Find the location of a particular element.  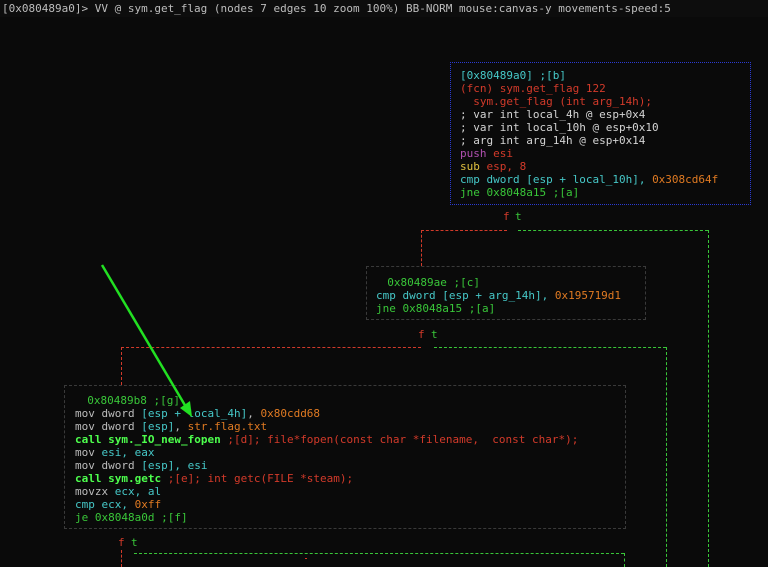

edge-g-false-vertical is located at coordinates (121, 558).